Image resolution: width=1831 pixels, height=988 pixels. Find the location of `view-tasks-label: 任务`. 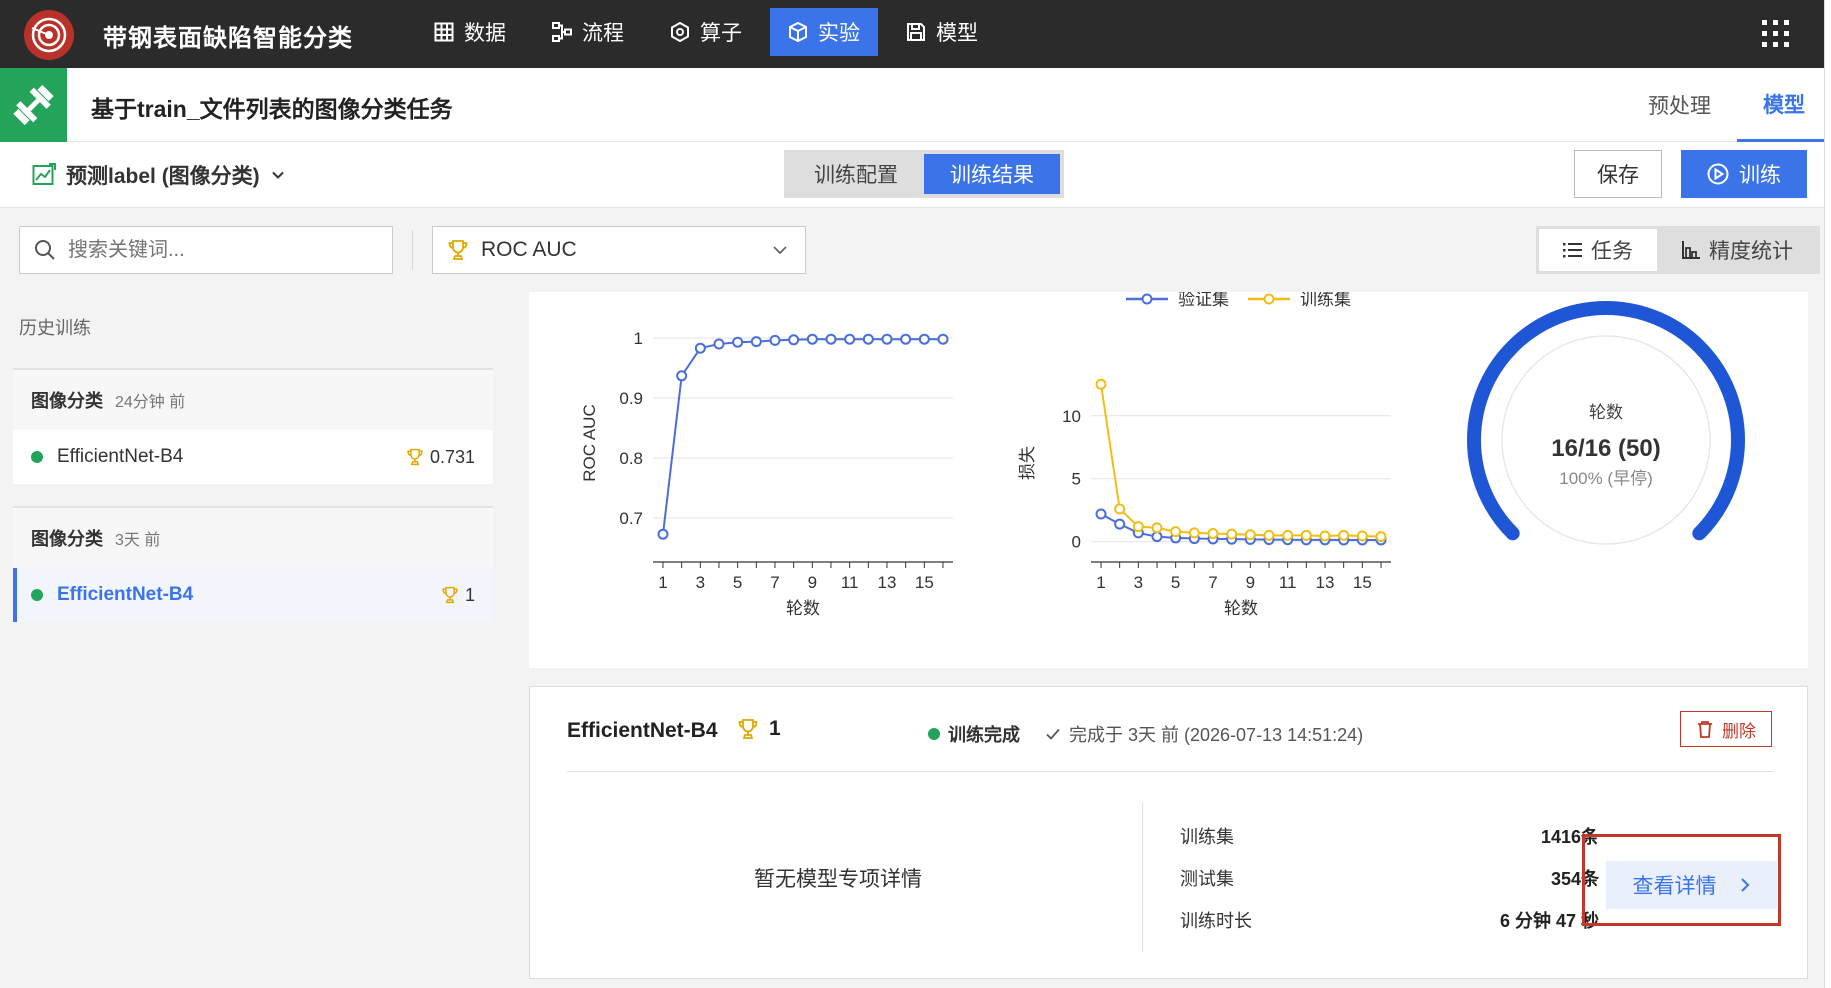

view-tasks-label: 任务 is located at coordinates (1612, 251).